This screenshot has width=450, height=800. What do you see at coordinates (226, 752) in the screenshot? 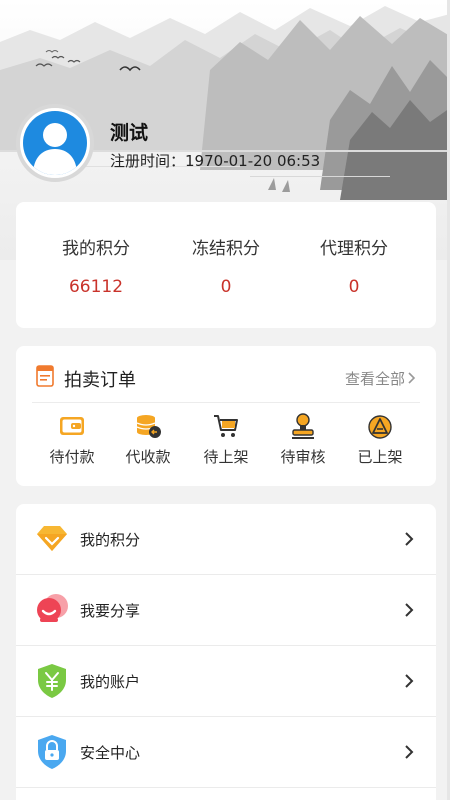
I see `menu-item-security: 安全中心` at bounding box center [226, 752].